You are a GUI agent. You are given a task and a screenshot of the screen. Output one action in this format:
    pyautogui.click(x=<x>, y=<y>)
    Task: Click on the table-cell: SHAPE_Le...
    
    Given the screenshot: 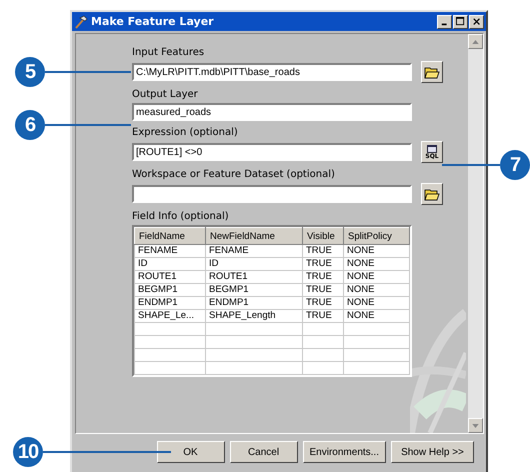 What is the action you would take?
    pyautogui.click(x=170, y=316)
    